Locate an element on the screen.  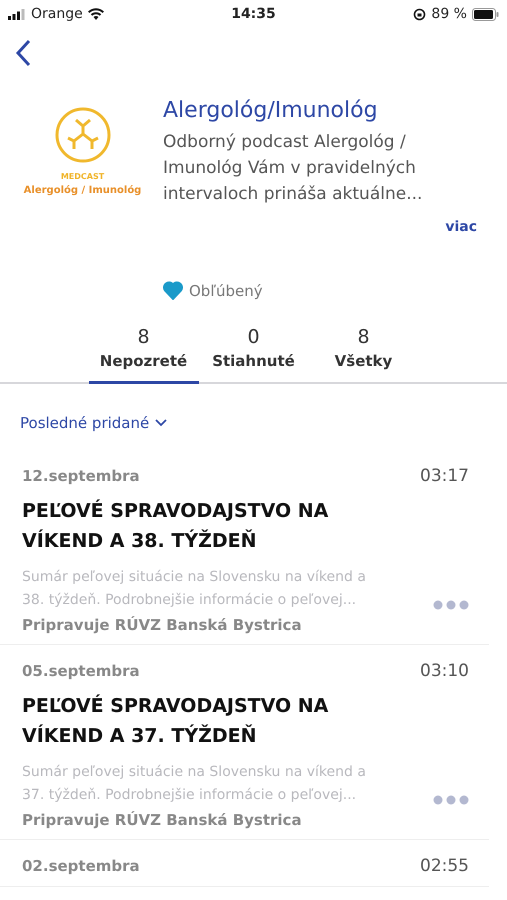
logo-brand: MEDCAST is located at coordinates (82, 176).